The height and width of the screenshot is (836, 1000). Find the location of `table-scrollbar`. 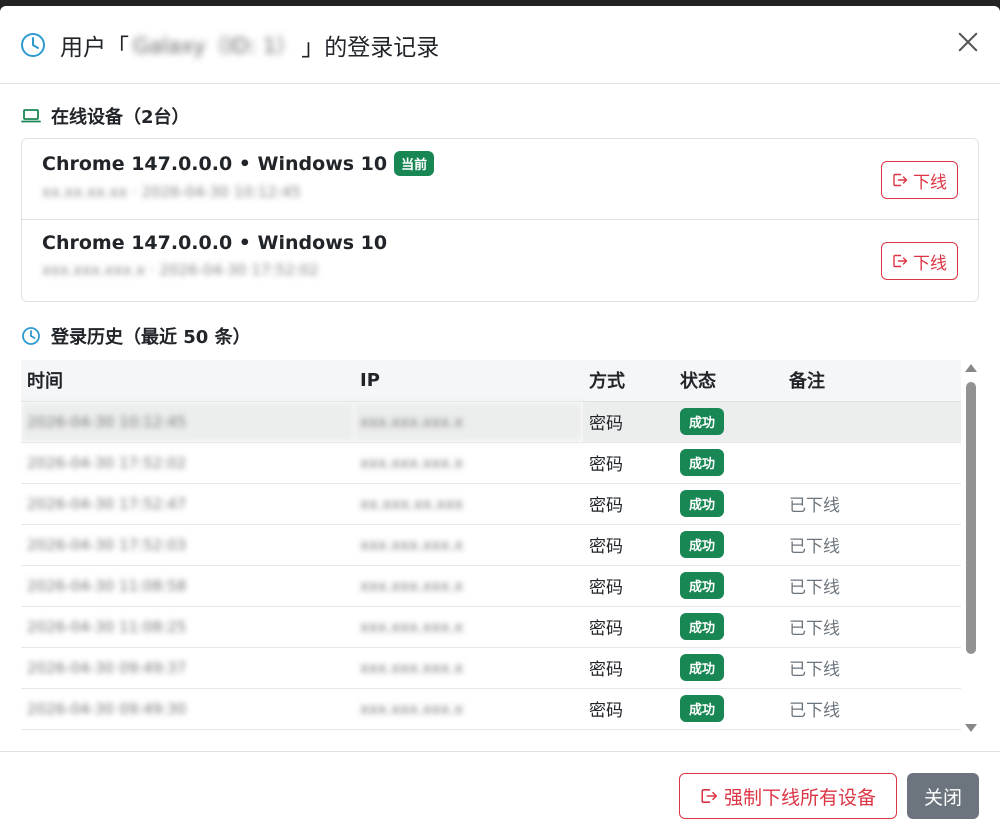

table-scrollbar is located at coordinates (971, 548).